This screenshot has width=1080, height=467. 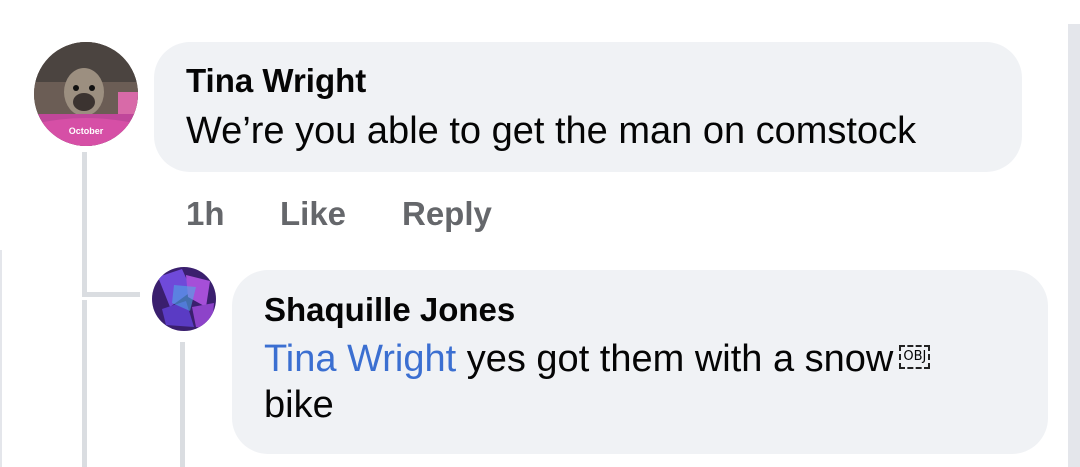 What do you see at coordinates (313, 214) in the screenshot?
I see `like-button: Like` at bounding box center [313, 214].